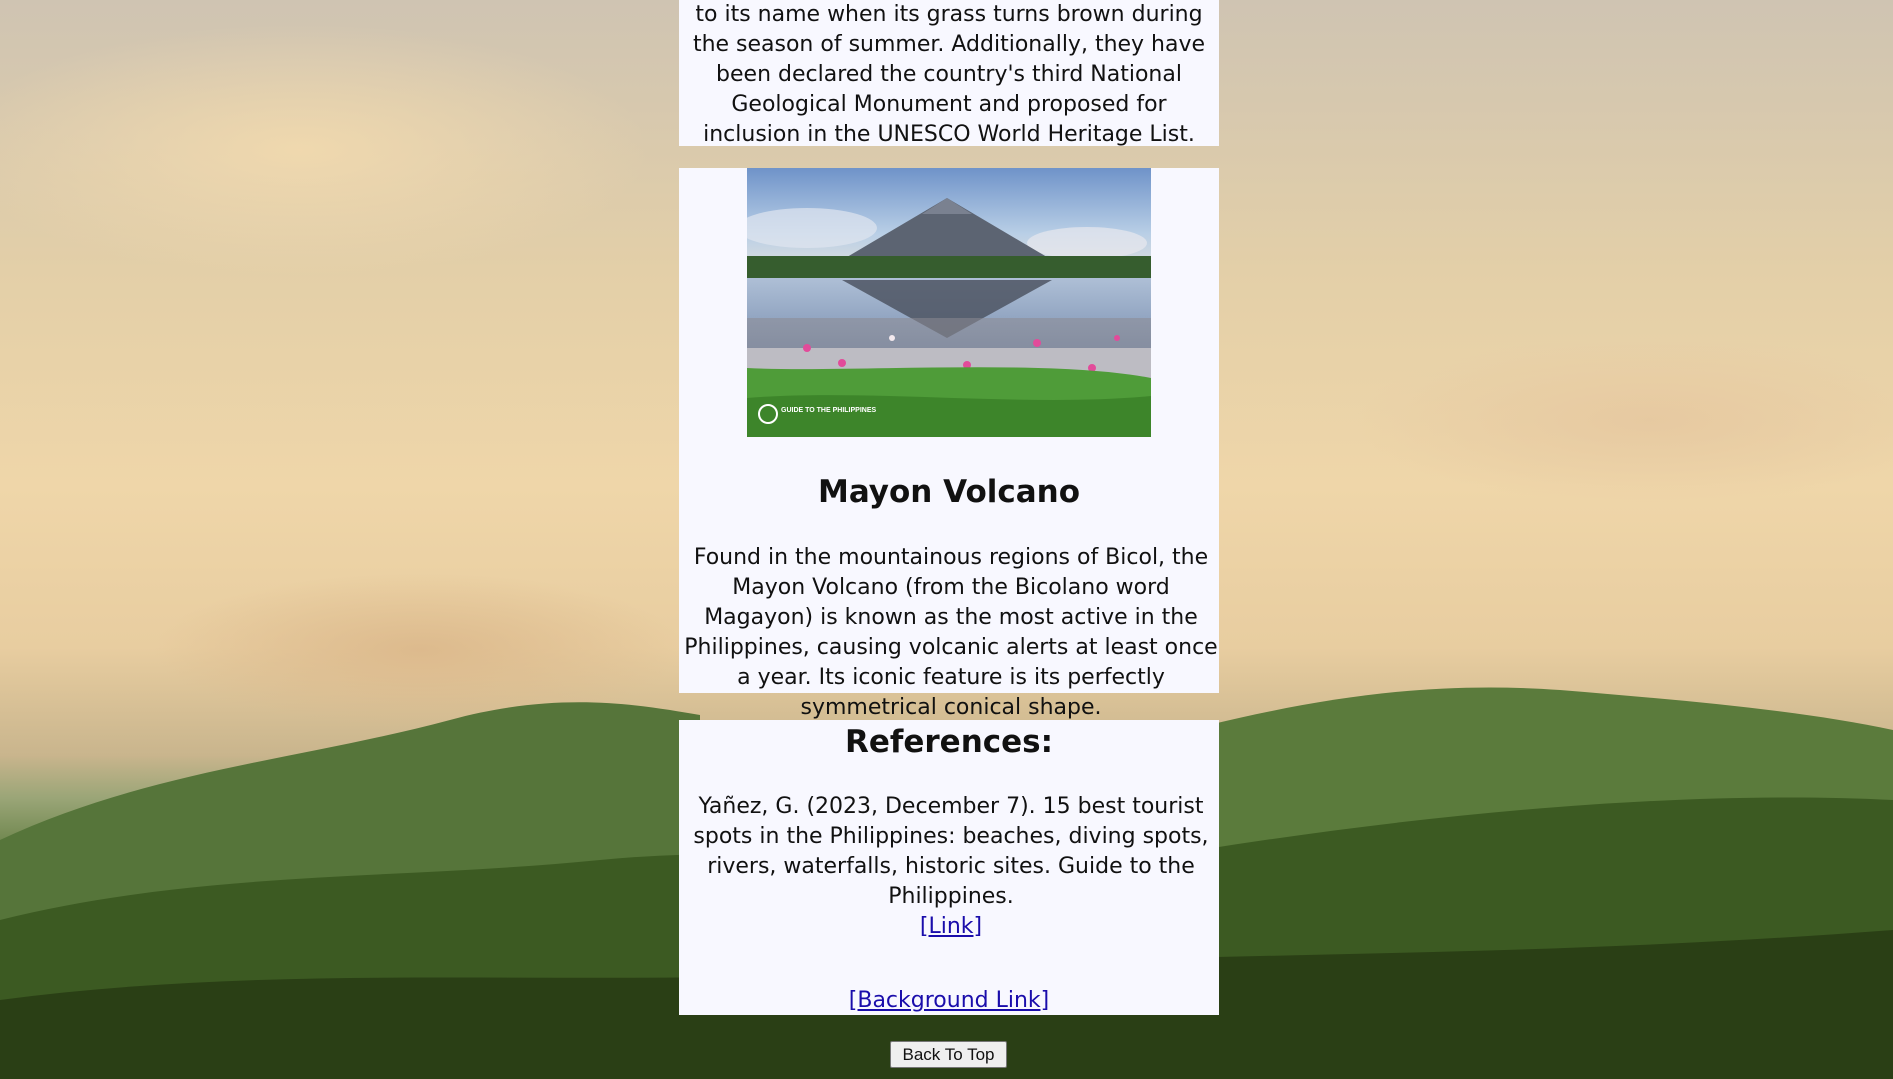  What do you see at coordinates (951, 926) in the screenshot?
I see `reference-link: [Link]` at bounding box center [951, 926].